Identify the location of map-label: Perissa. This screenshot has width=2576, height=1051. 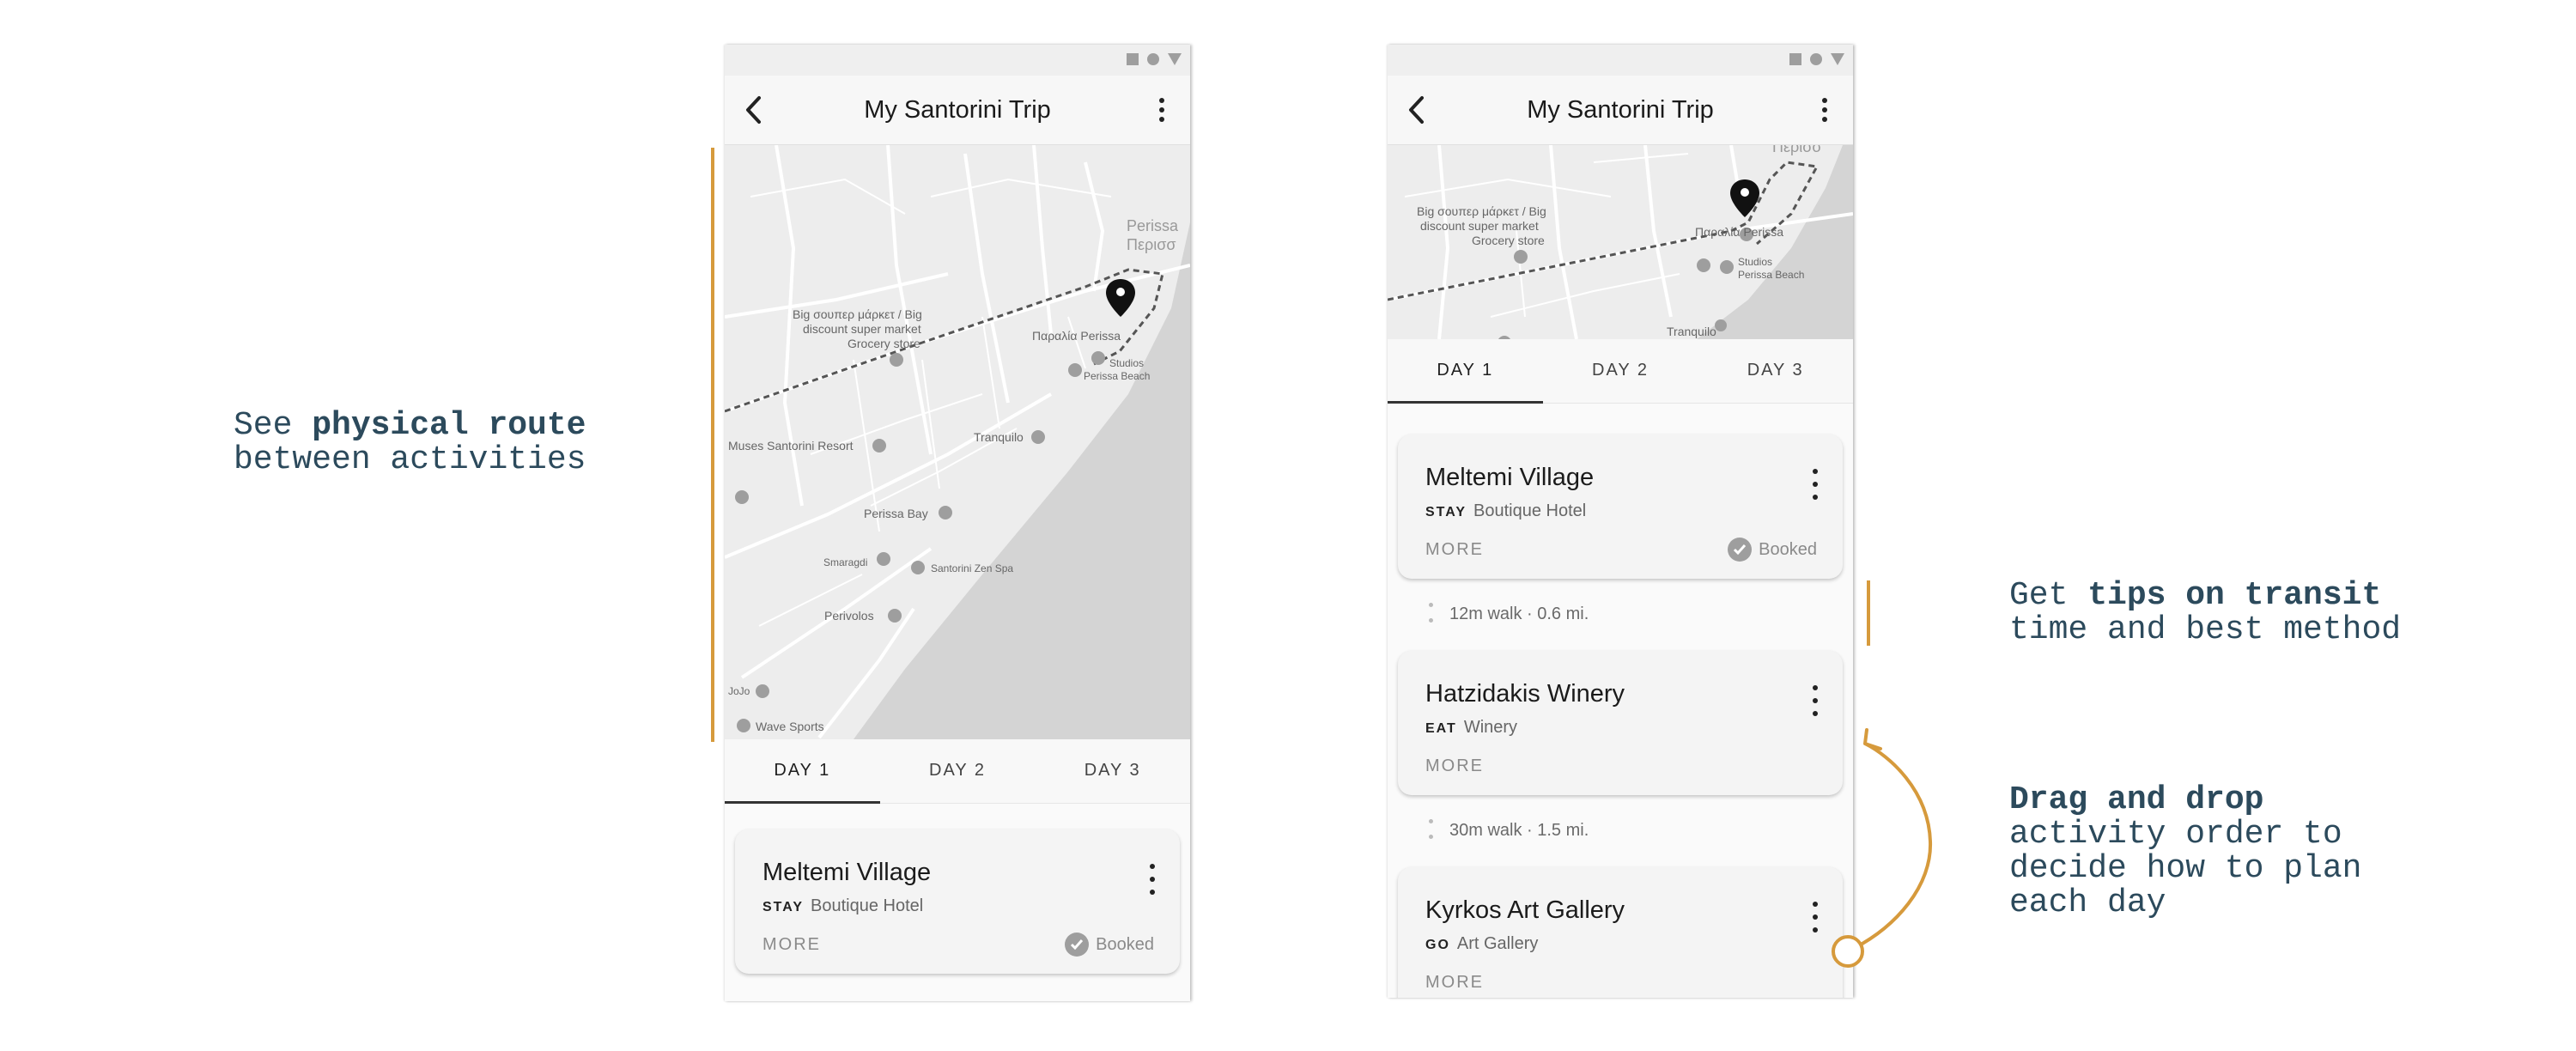
(1153, 225).